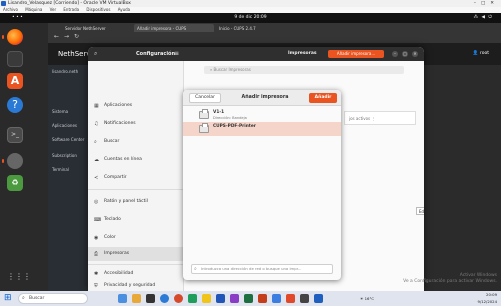 This screenshot has height=306, width=501. Describe the element at coordinates (250, 18) in the screenshot. I see `gnome-clock: 9 de dic 20:09` at that location.